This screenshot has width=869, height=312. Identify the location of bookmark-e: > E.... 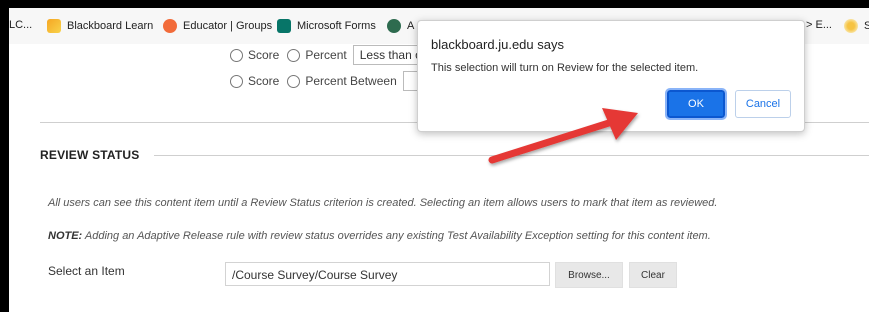
(819, 25).